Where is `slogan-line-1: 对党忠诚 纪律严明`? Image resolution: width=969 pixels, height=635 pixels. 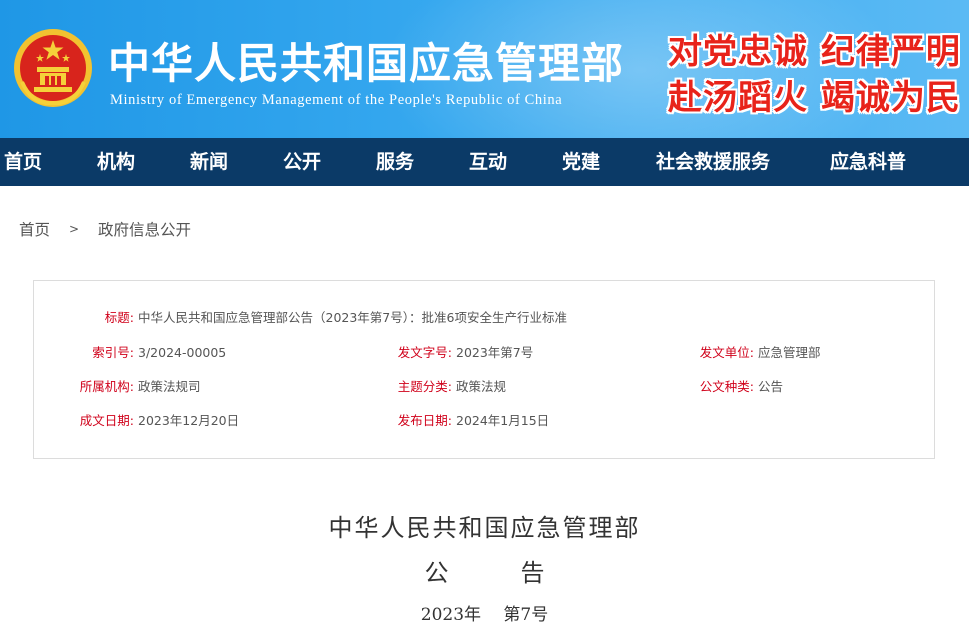 slogan-line-1: 对党忠诚 纪律严明 is located at coordinates (814, 52).